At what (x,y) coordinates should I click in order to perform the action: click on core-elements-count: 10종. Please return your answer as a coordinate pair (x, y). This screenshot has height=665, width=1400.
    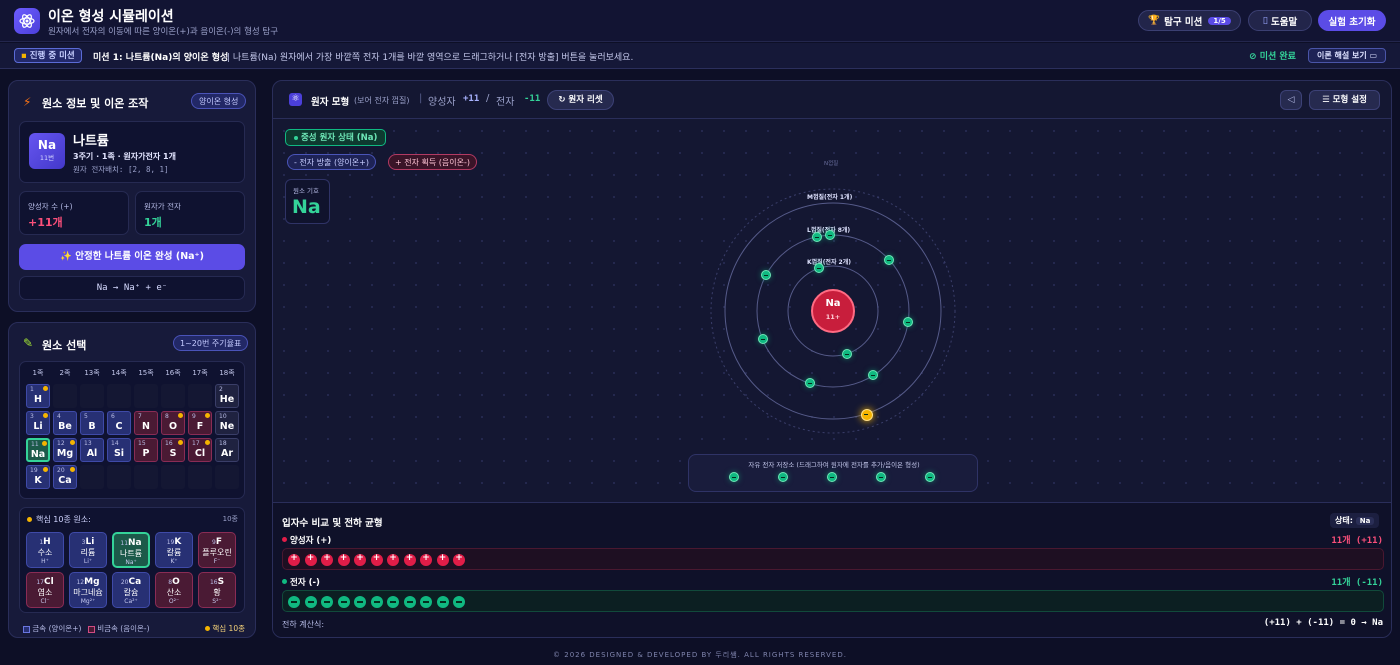
    Looking at the image, I should click on (230, 519).